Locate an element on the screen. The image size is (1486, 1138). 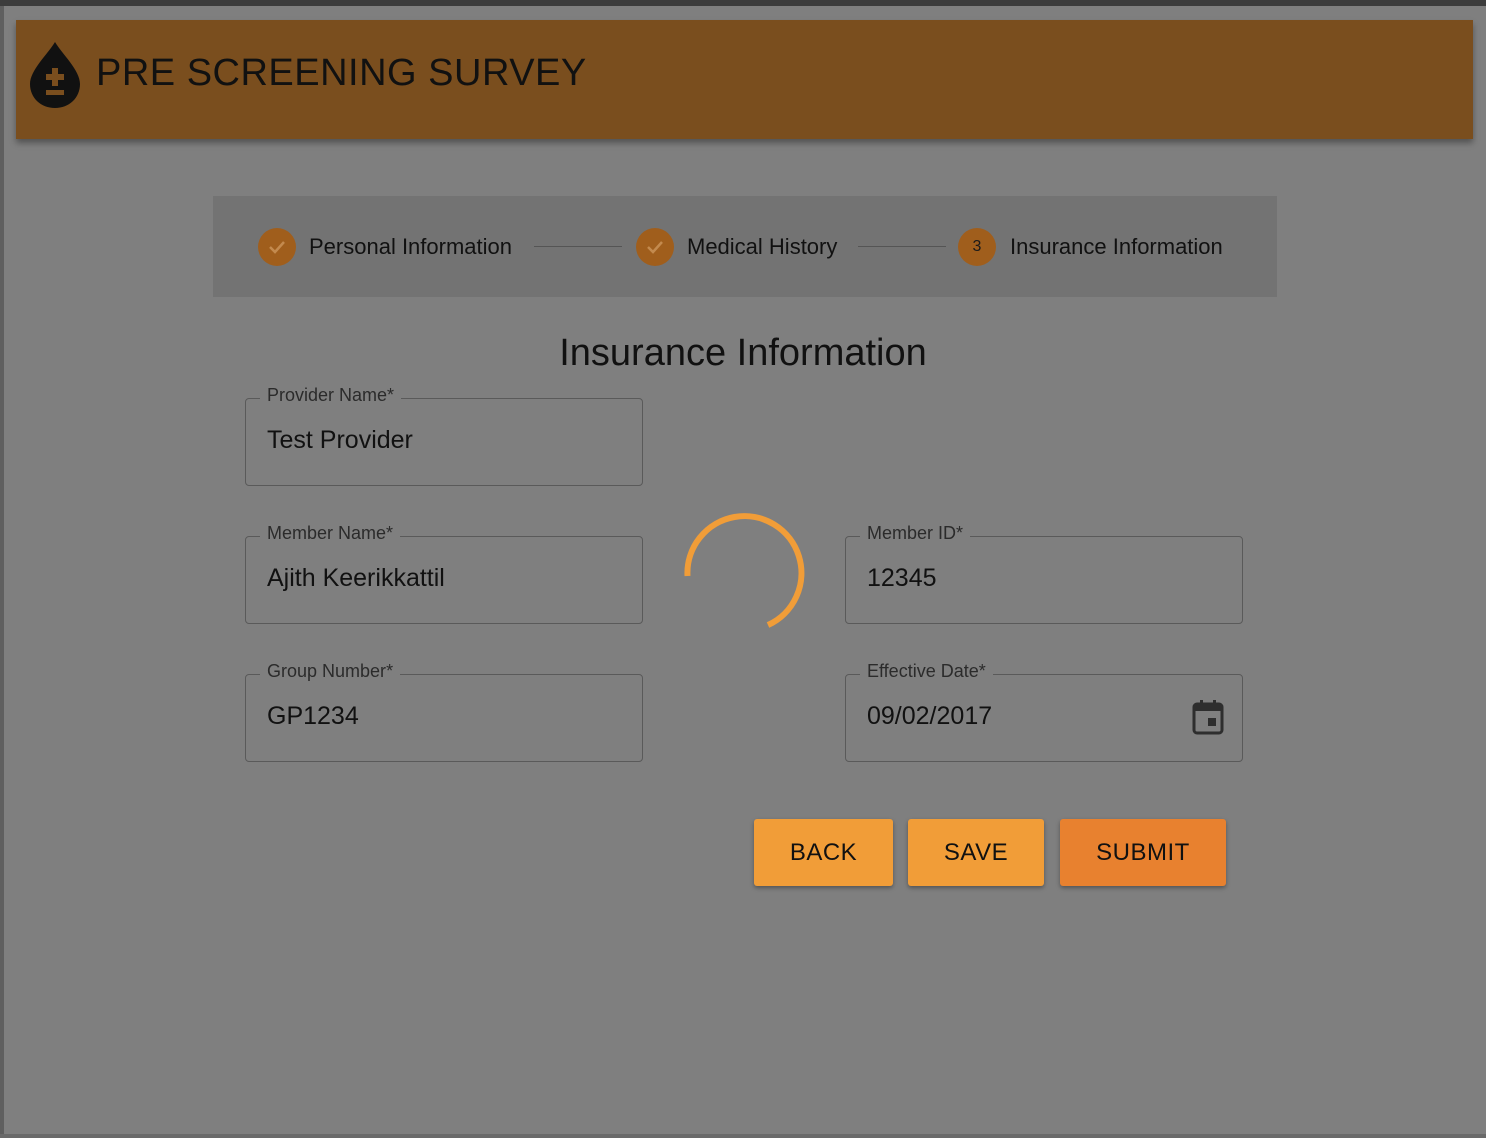
member-id-label: Member ID* is located at coordinates (915, 533).